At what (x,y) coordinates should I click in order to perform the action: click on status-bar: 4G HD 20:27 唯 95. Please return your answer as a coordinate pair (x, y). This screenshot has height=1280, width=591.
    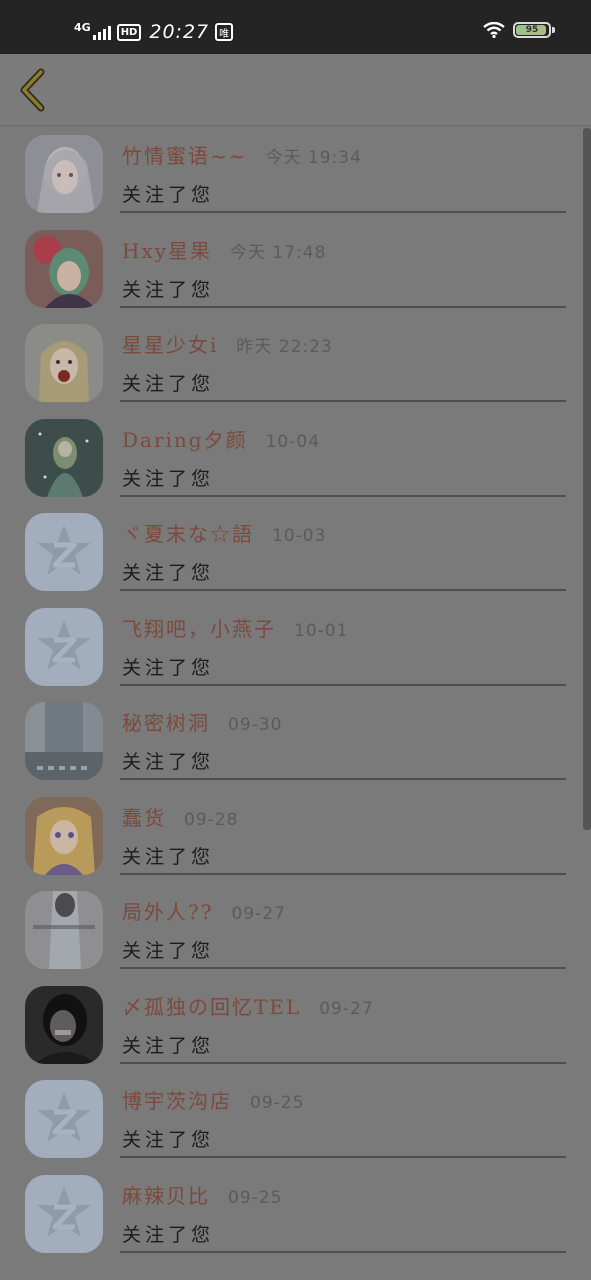
    Looking at the image, I should click on (295, 27).